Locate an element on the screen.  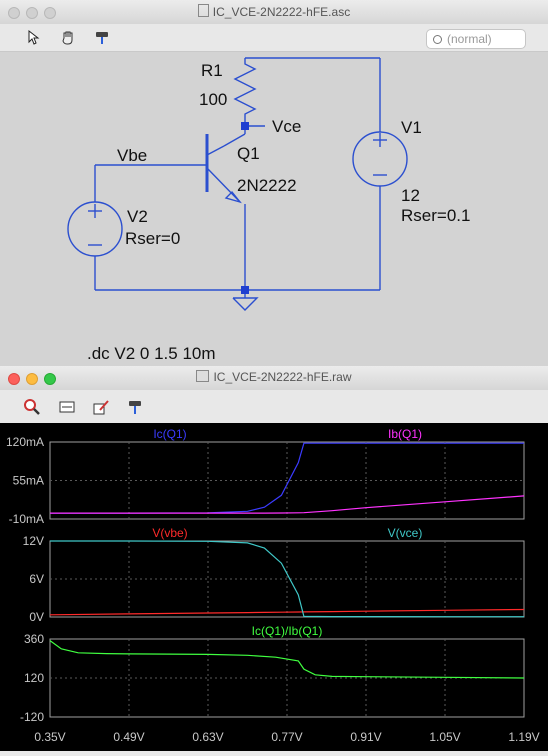
schematic-window-title: IC_VCE-2N2222-hFE.asc is located at coordinates (274, 11).